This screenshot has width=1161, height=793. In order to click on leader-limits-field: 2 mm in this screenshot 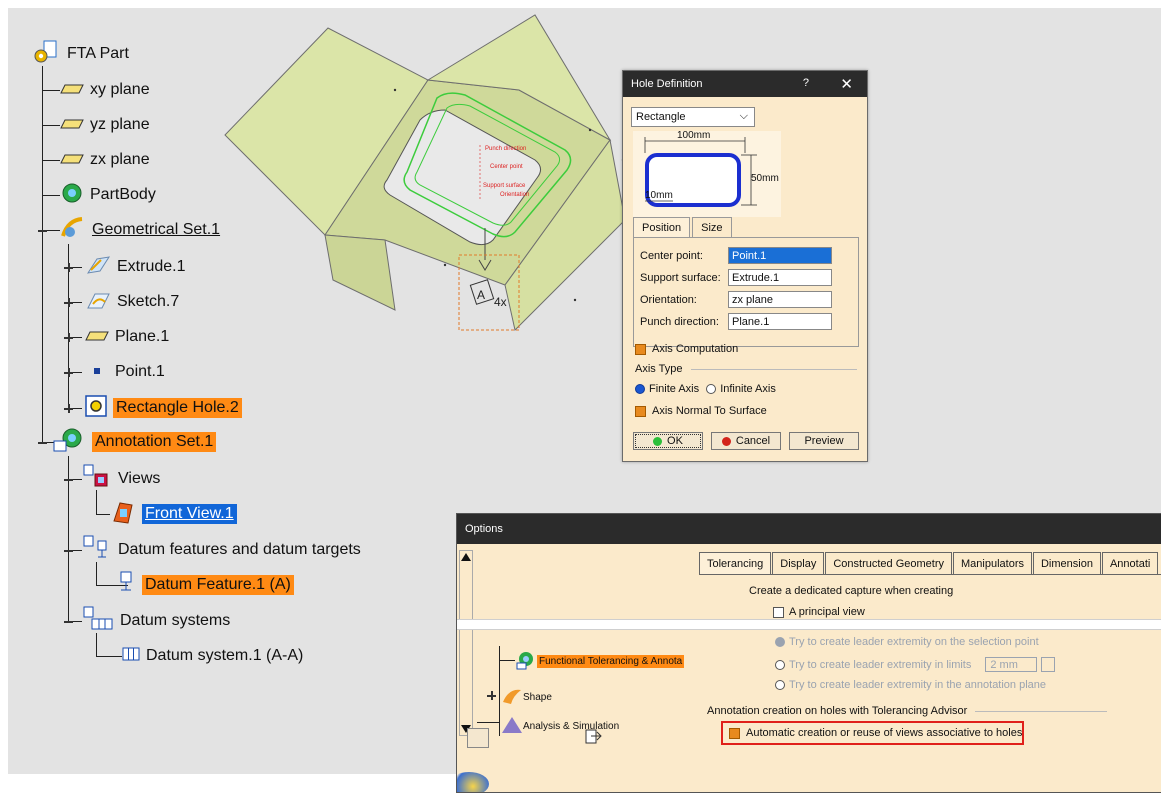, I will do `click(1011, 664)`.